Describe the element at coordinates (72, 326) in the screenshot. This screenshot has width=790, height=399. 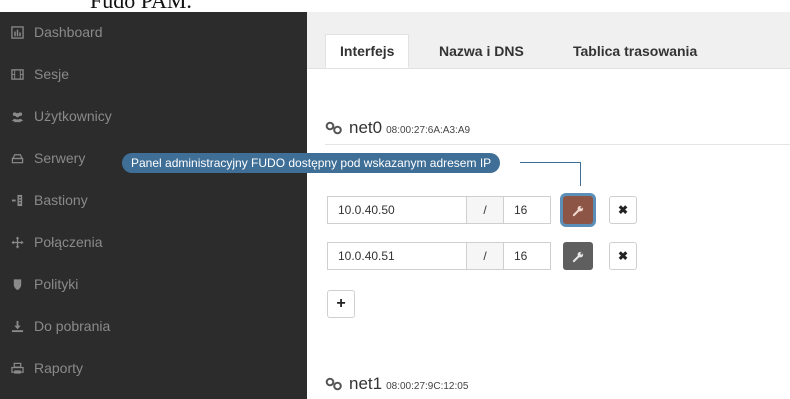
I see `sidebar-item-label: Do pobrania` at that location.